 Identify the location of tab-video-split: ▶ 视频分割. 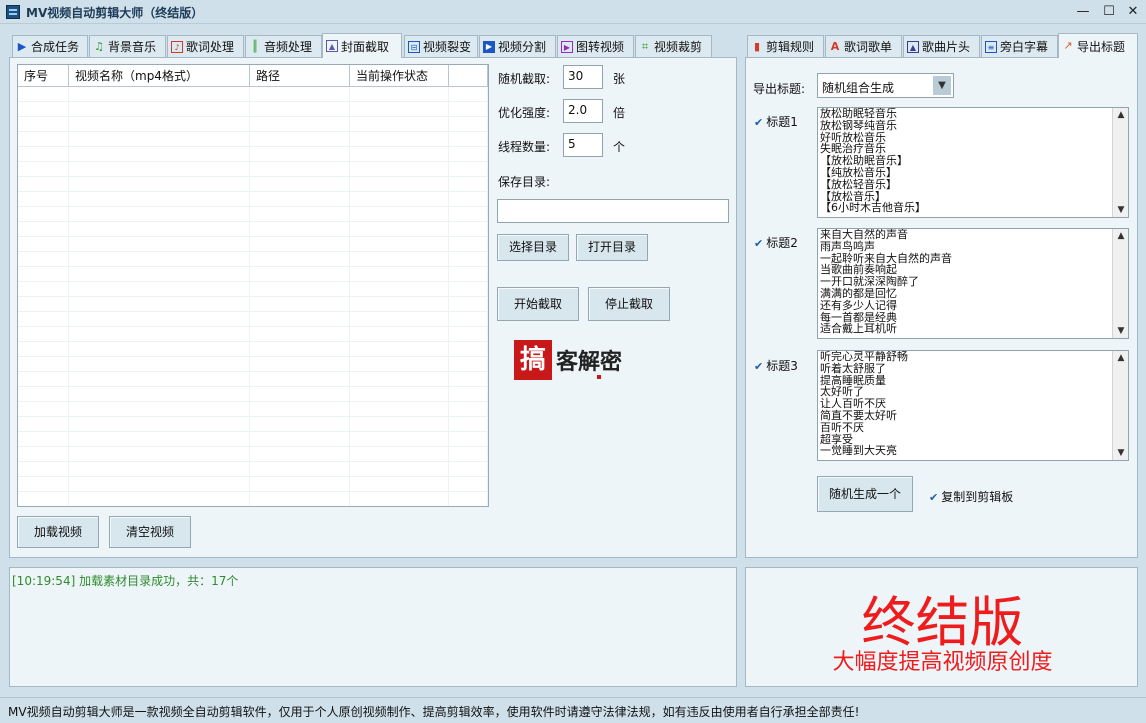
(517, 46).